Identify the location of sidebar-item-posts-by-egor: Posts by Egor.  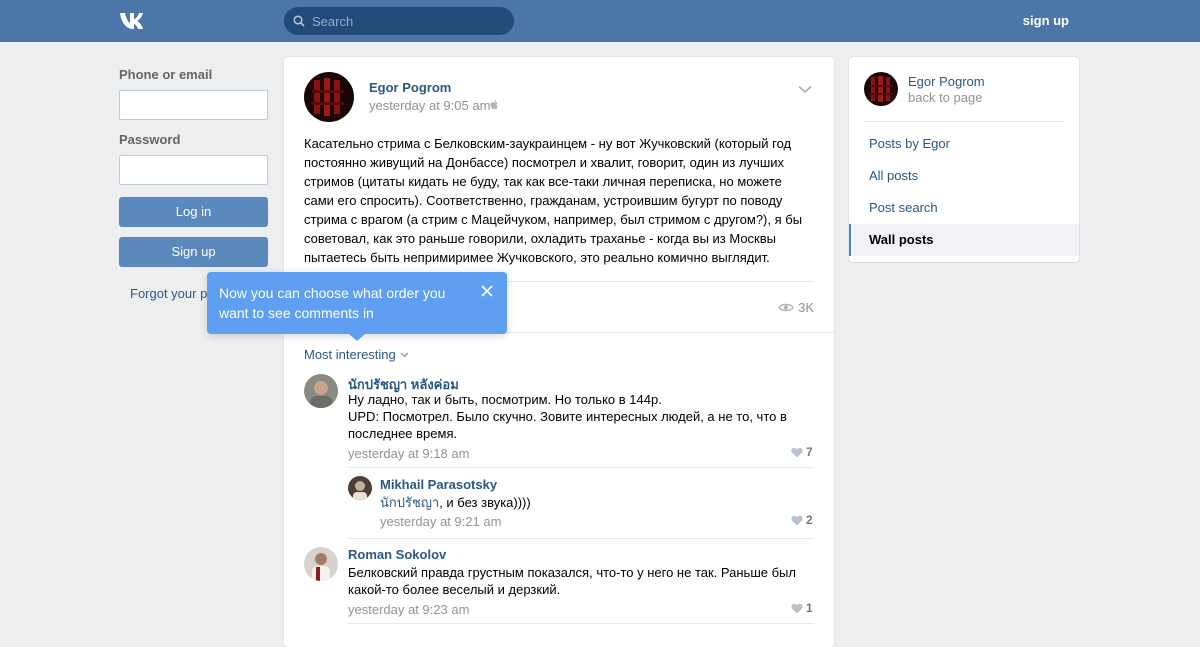
(964, 144).